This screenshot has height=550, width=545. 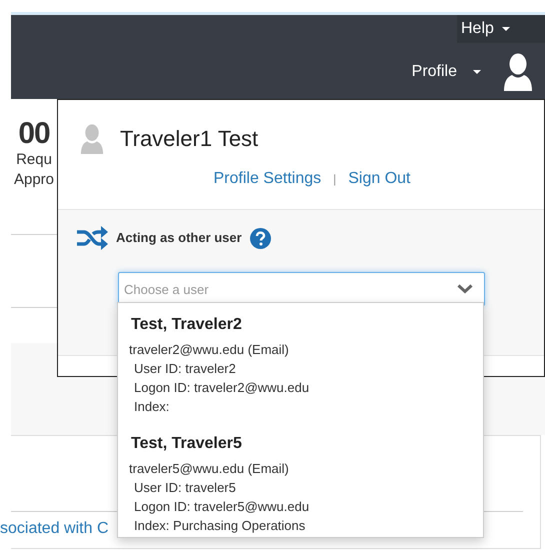 What do you see at coordinates (307, 444) in the screenshot?
I see `option-name: Test, Traveler5` at bounding box center [307, 444].